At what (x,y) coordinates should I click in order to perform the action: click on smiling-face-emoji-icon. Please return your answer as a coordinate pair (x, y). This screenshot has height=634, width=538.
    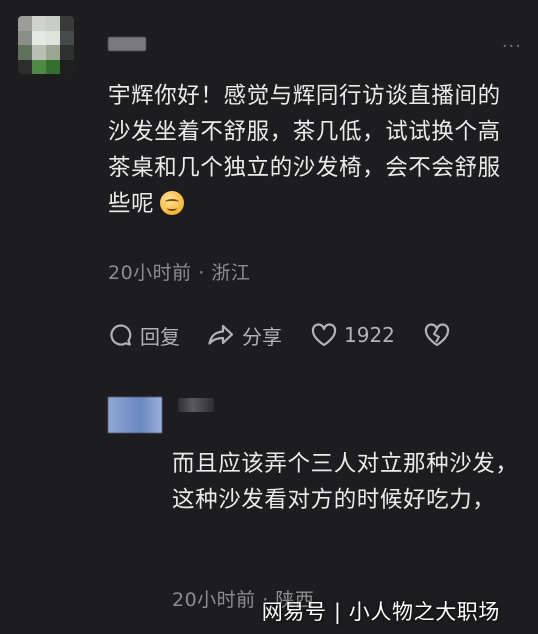
    Looking at the image, I should click on (172, 203).